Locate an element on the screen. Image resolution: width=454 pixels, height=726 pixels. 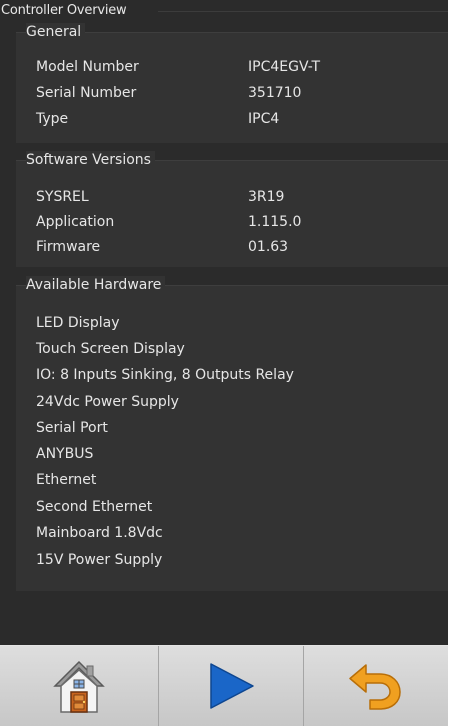
sysrel-label: SYSREL is located at coordinates (62, 197).